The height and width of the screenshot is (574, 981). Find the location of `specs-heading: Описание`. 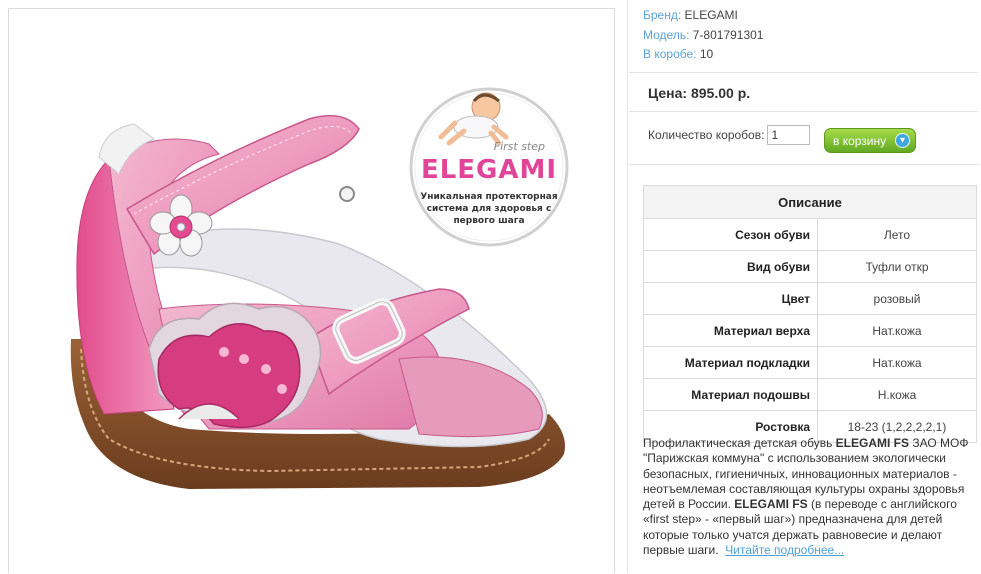

specs-heading: Описание is located at coordinates (810, 202).